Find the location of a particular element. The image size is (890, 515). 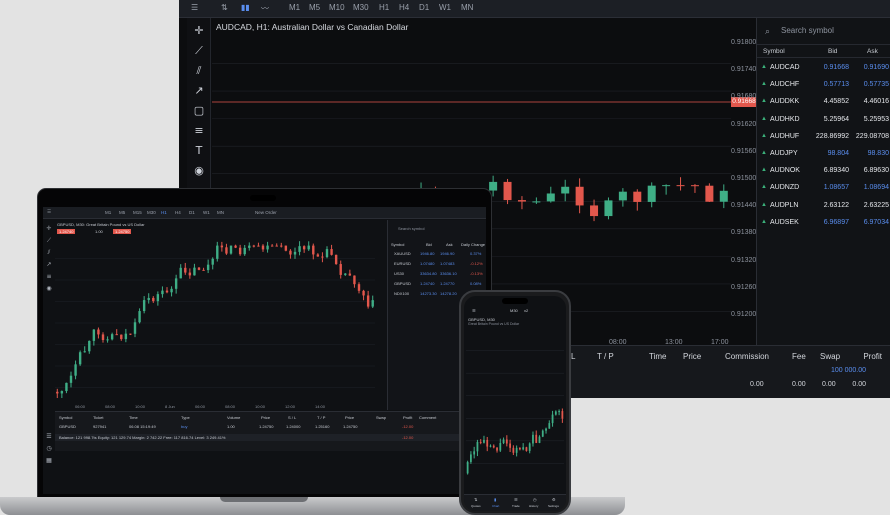

trade-icon: ☰ is located at coordinates (516, 499).